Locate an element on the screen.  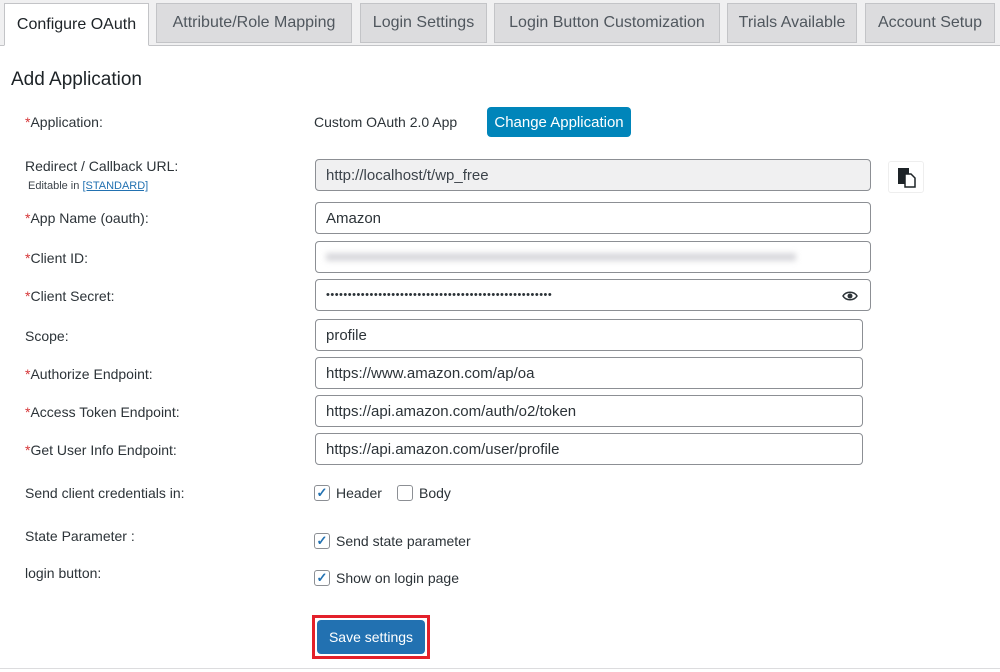
authorize-endpoint-label: *Authorize Endpoint: is located at coordinates (89, 374).